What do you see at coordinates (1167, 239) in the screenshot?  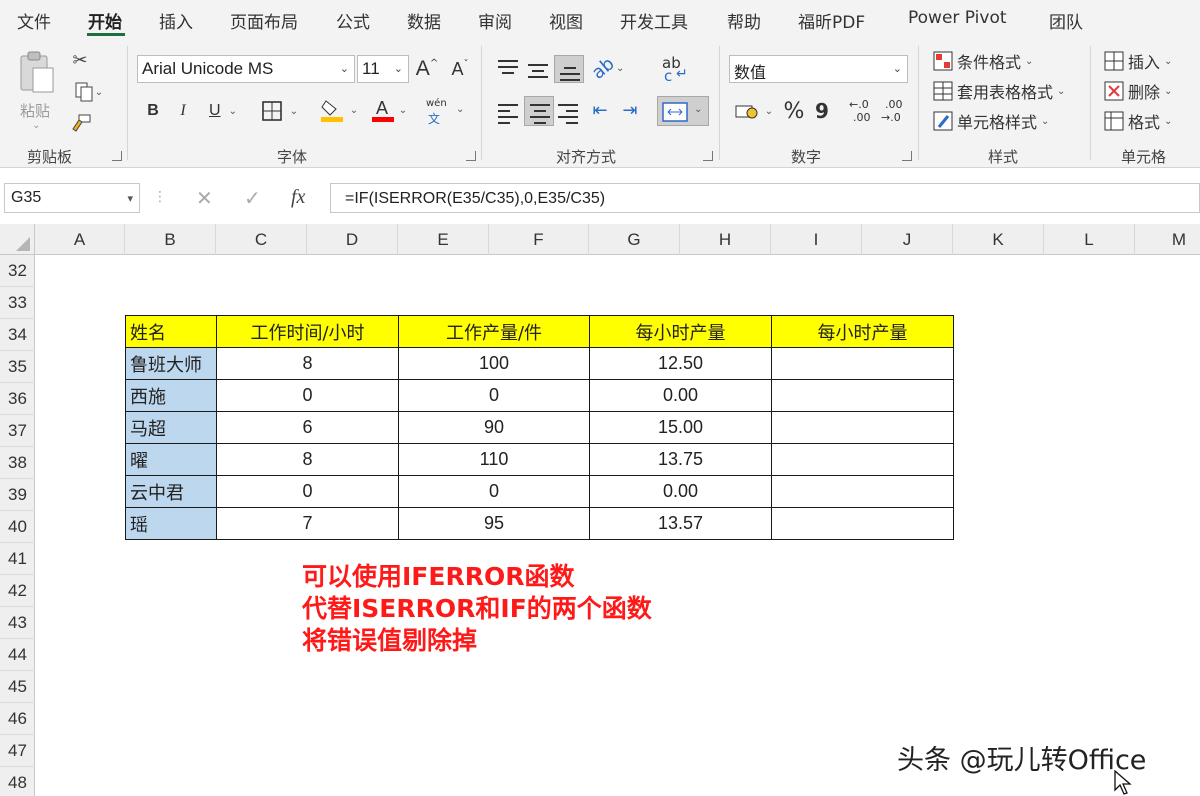 I see `column-header-m: M` at bounding box center [1167, 239].